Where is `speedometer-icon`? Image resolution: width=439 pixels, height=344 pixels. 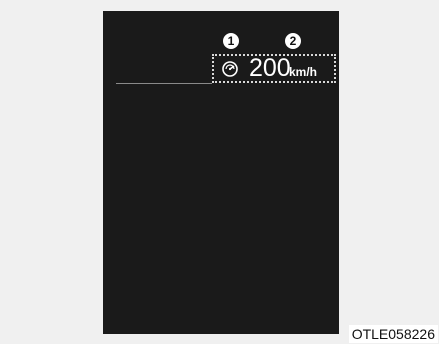 speedometer-icon is located at coordinates (230, 69).